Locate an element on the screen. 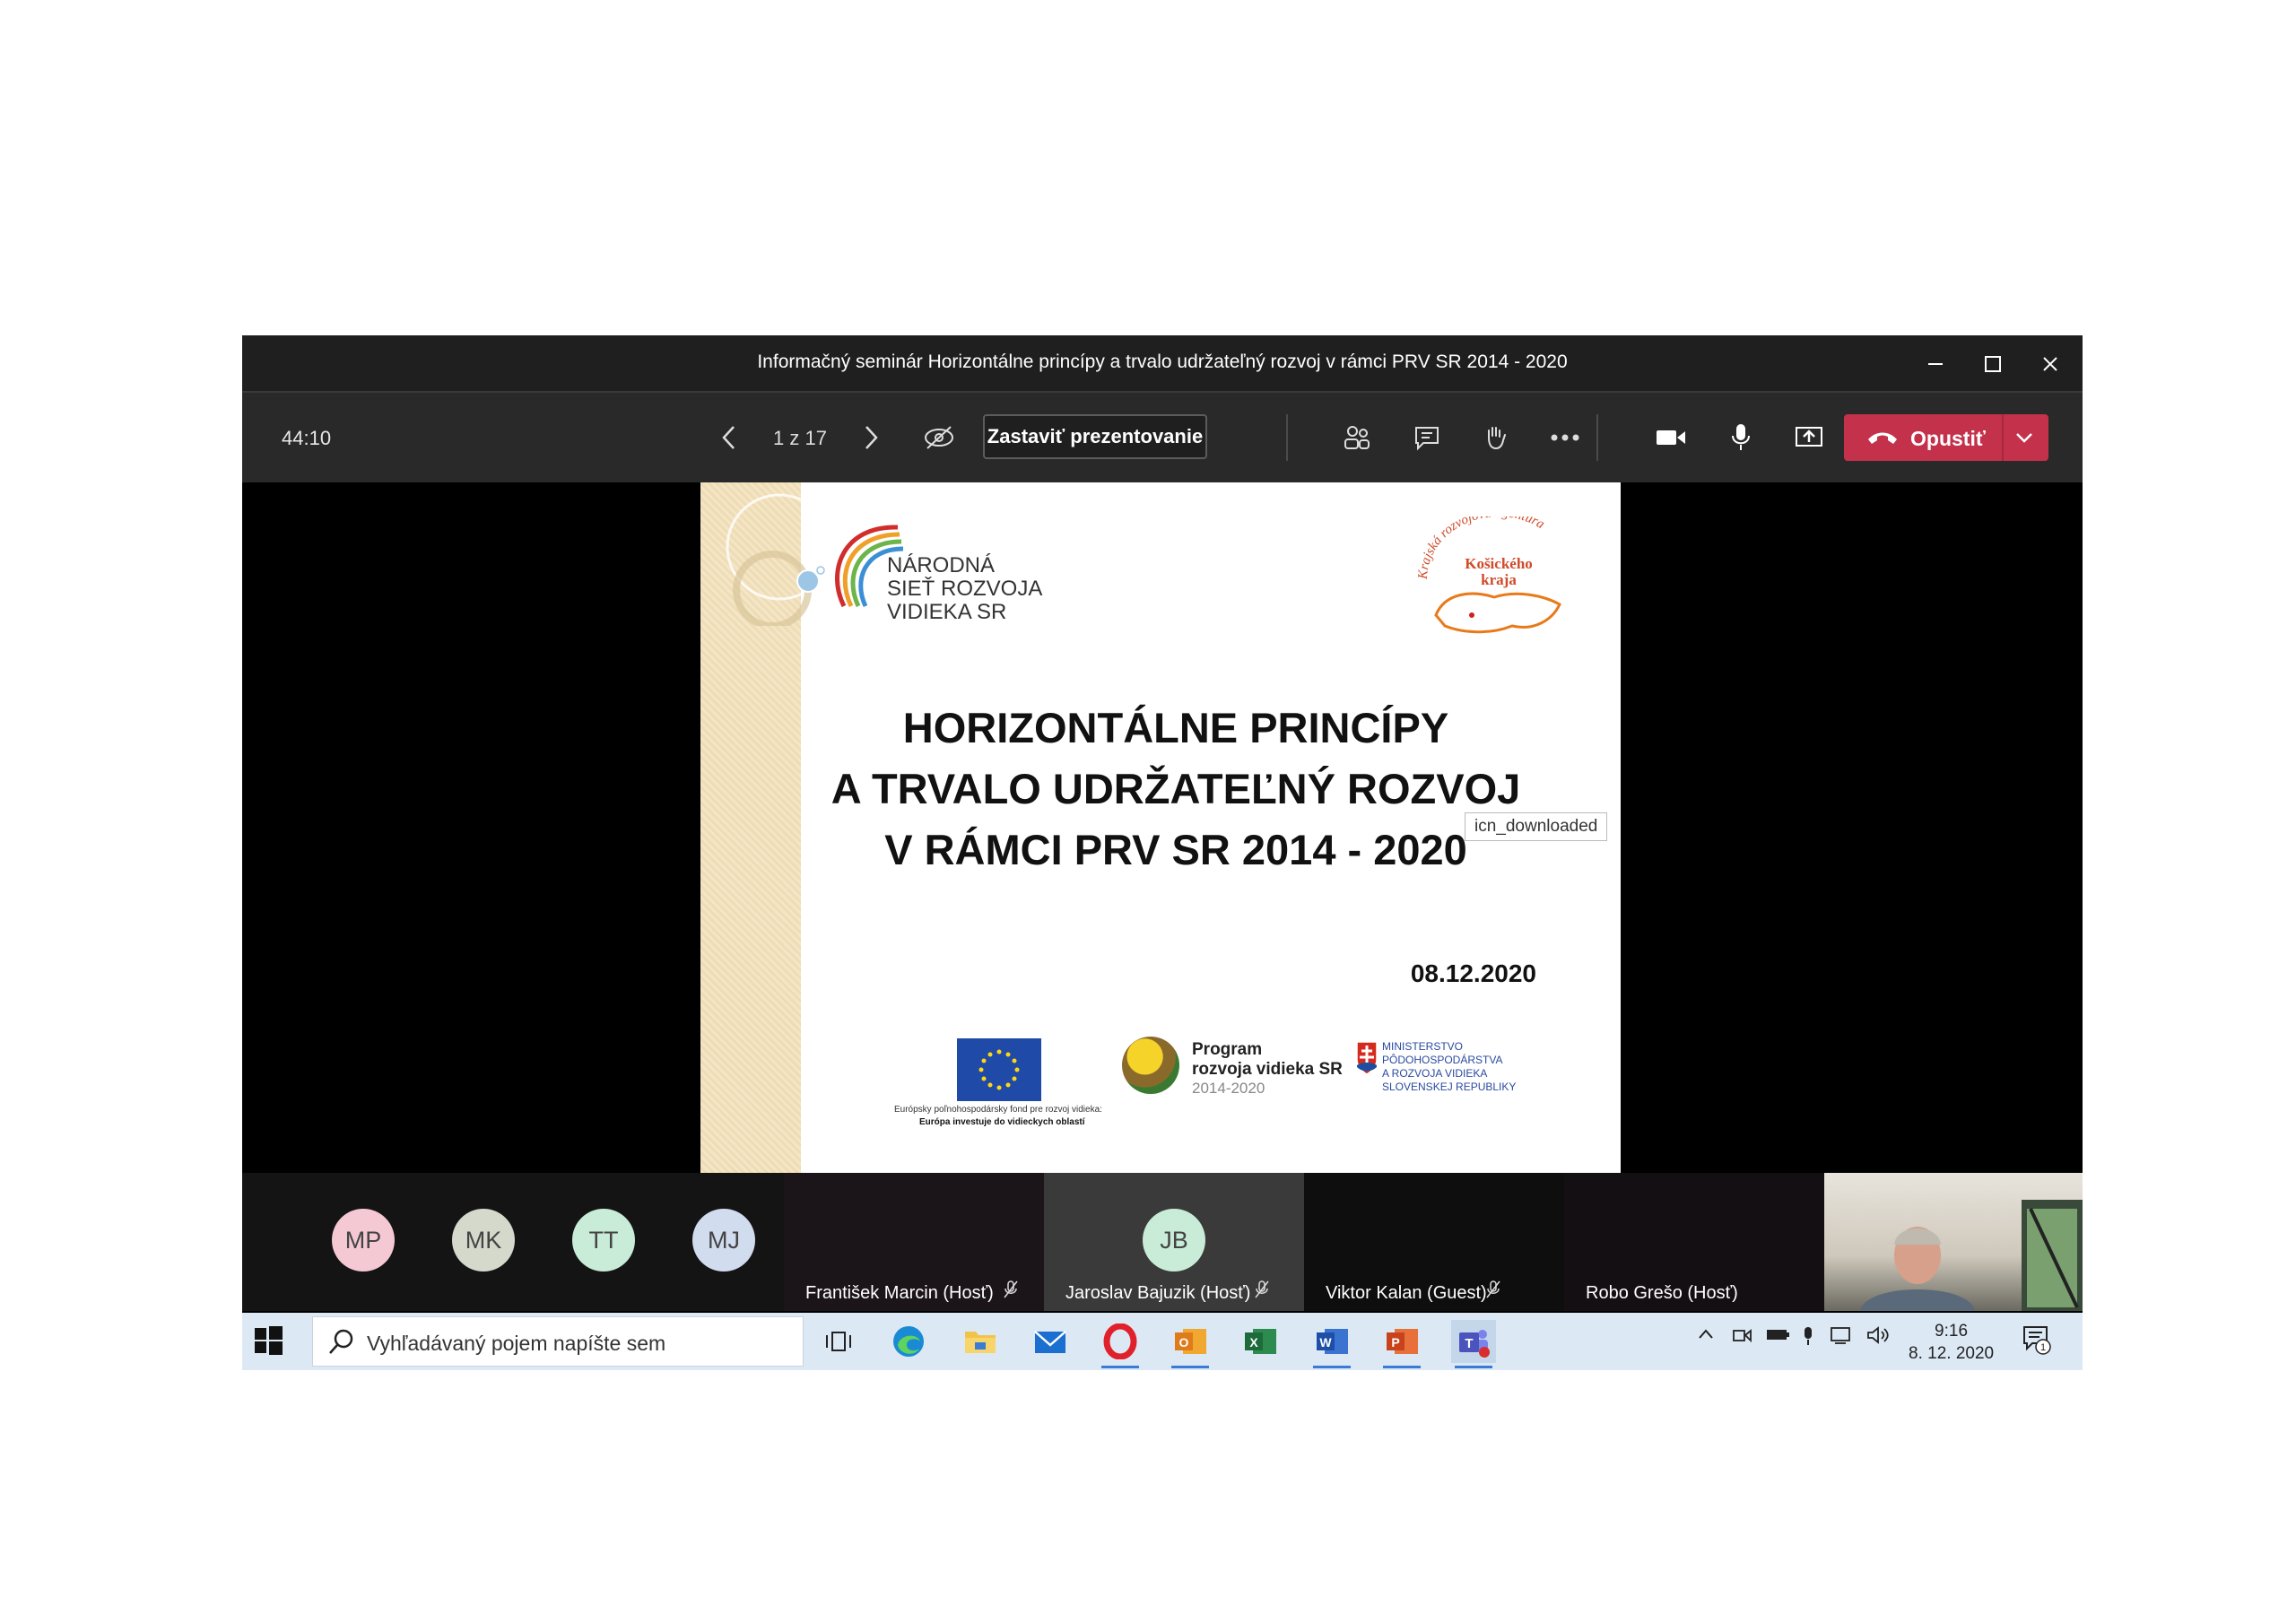  teams-icon: T is located at coordinates (1473, 1344).